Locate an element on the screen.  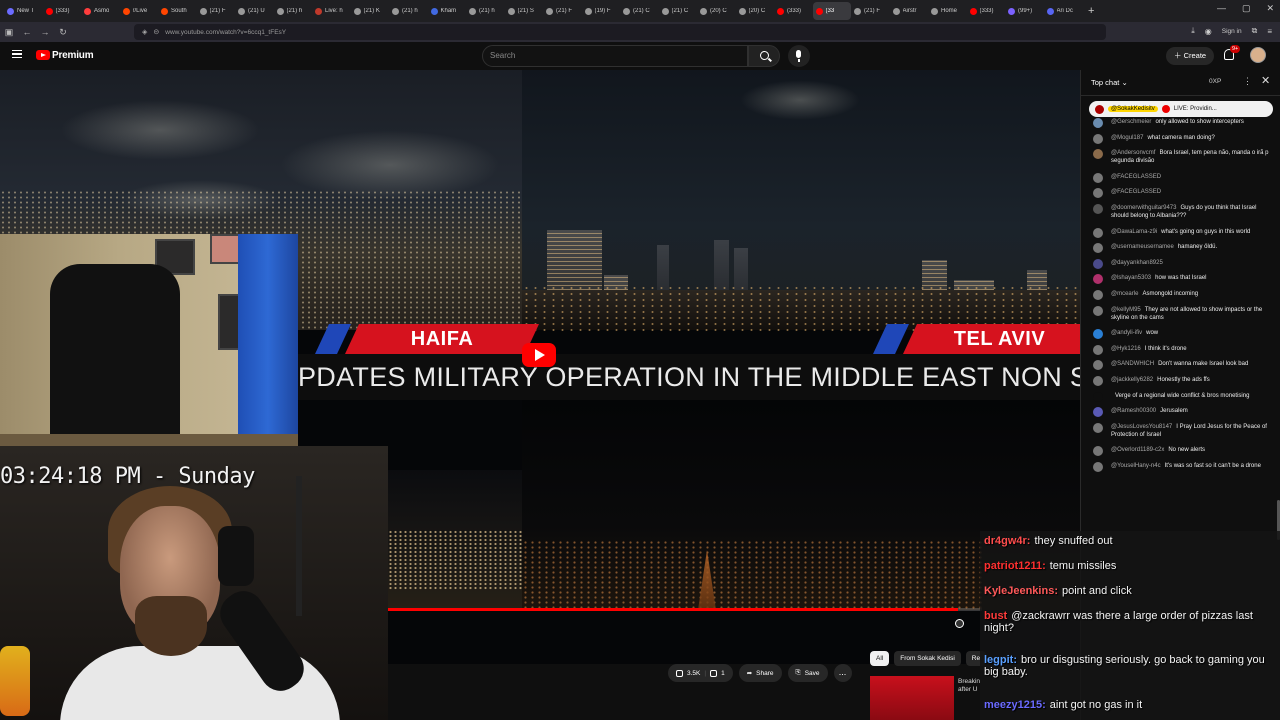
toolbar-right: ⤓ ◉ Sign in ⧉ ≡ is located at coordinates (1231, 31).